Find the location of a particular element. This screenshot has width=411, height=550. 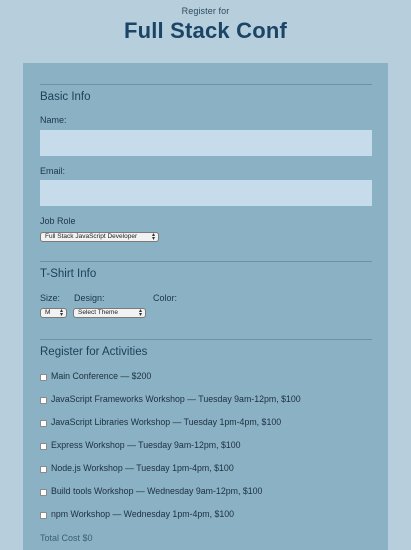

page-title: Full Stack Conf is located at coordinates (205, 30).